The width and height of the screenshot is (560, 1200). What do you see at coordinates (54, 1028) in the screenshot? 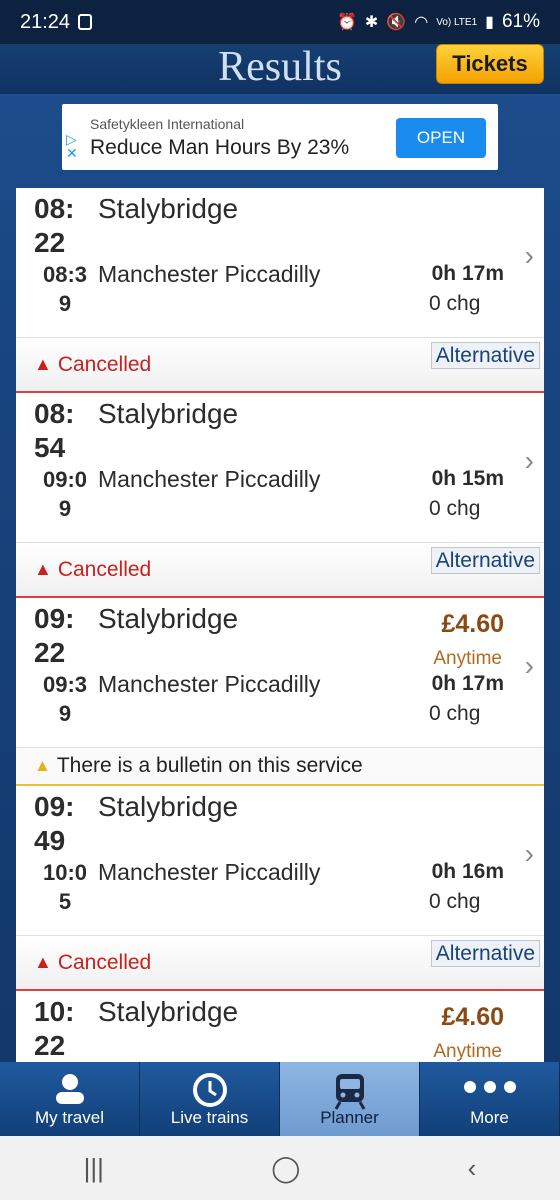
I see `departure-time: 10: 22` at bounding box center [54, 1028].